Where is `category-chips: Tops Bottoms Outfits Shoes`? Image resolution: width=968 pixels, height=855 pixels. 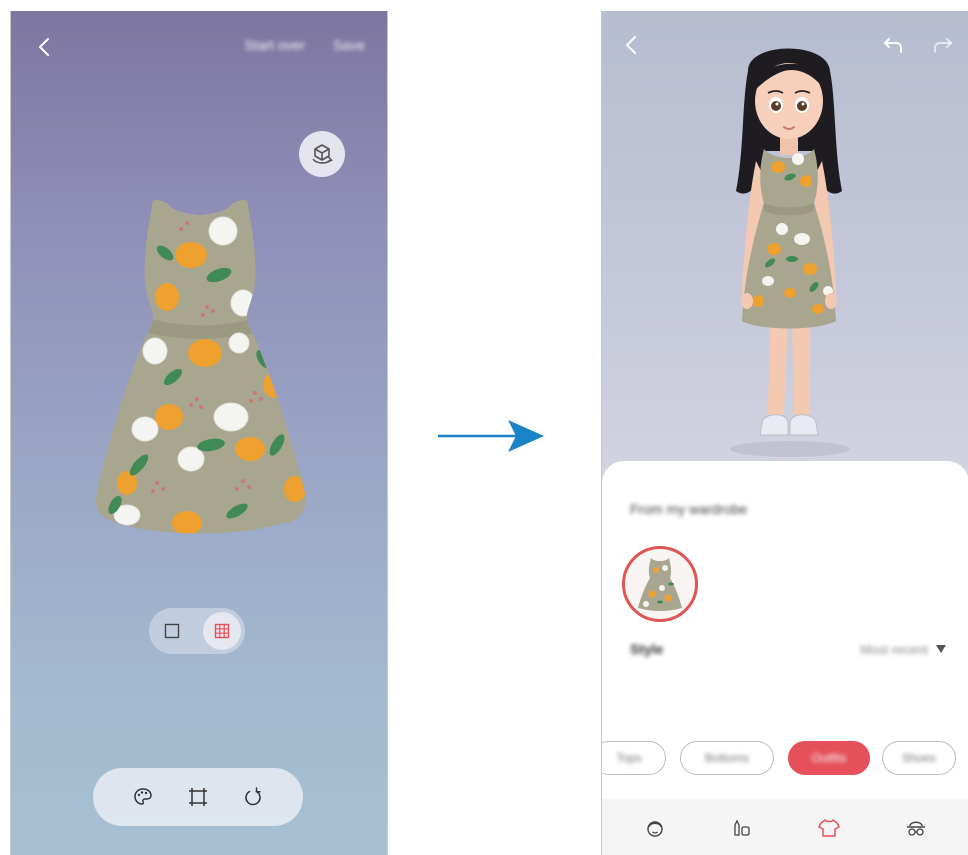 category-chips: Tops Bottoms Outfits Shoes is located at coordinates (785, 760).